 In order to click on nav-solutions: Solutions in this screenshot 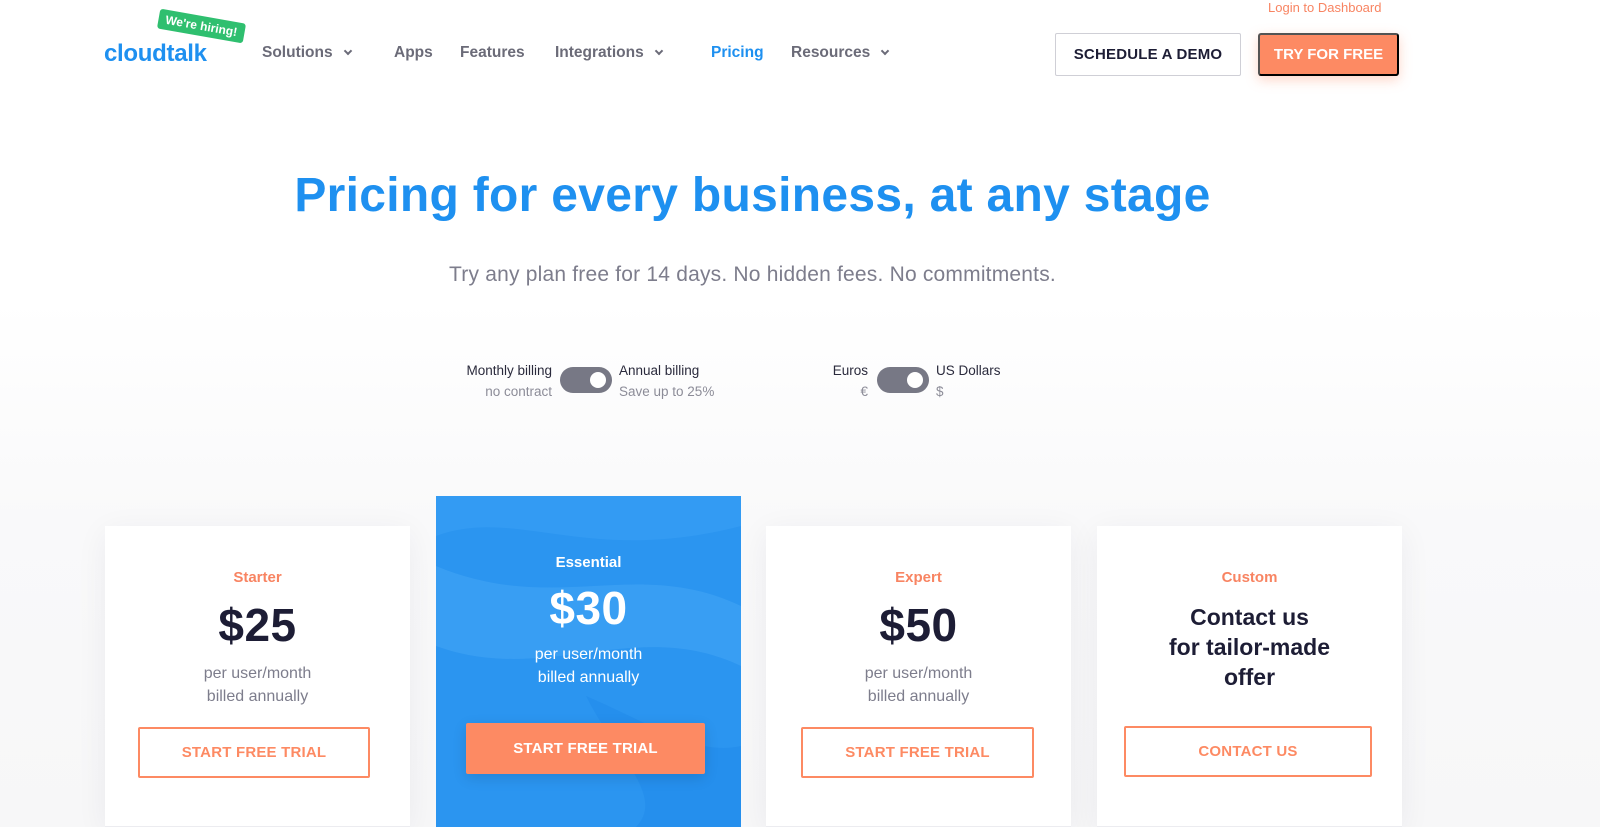, I will do `click(307, 53)`.